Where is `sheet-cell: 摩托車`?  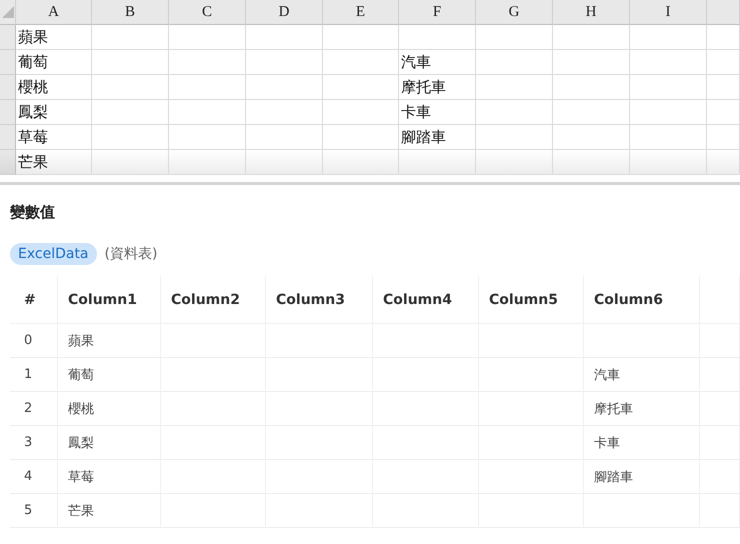 sheet-cell: 摩托車 is located at coordinates (437, 87).